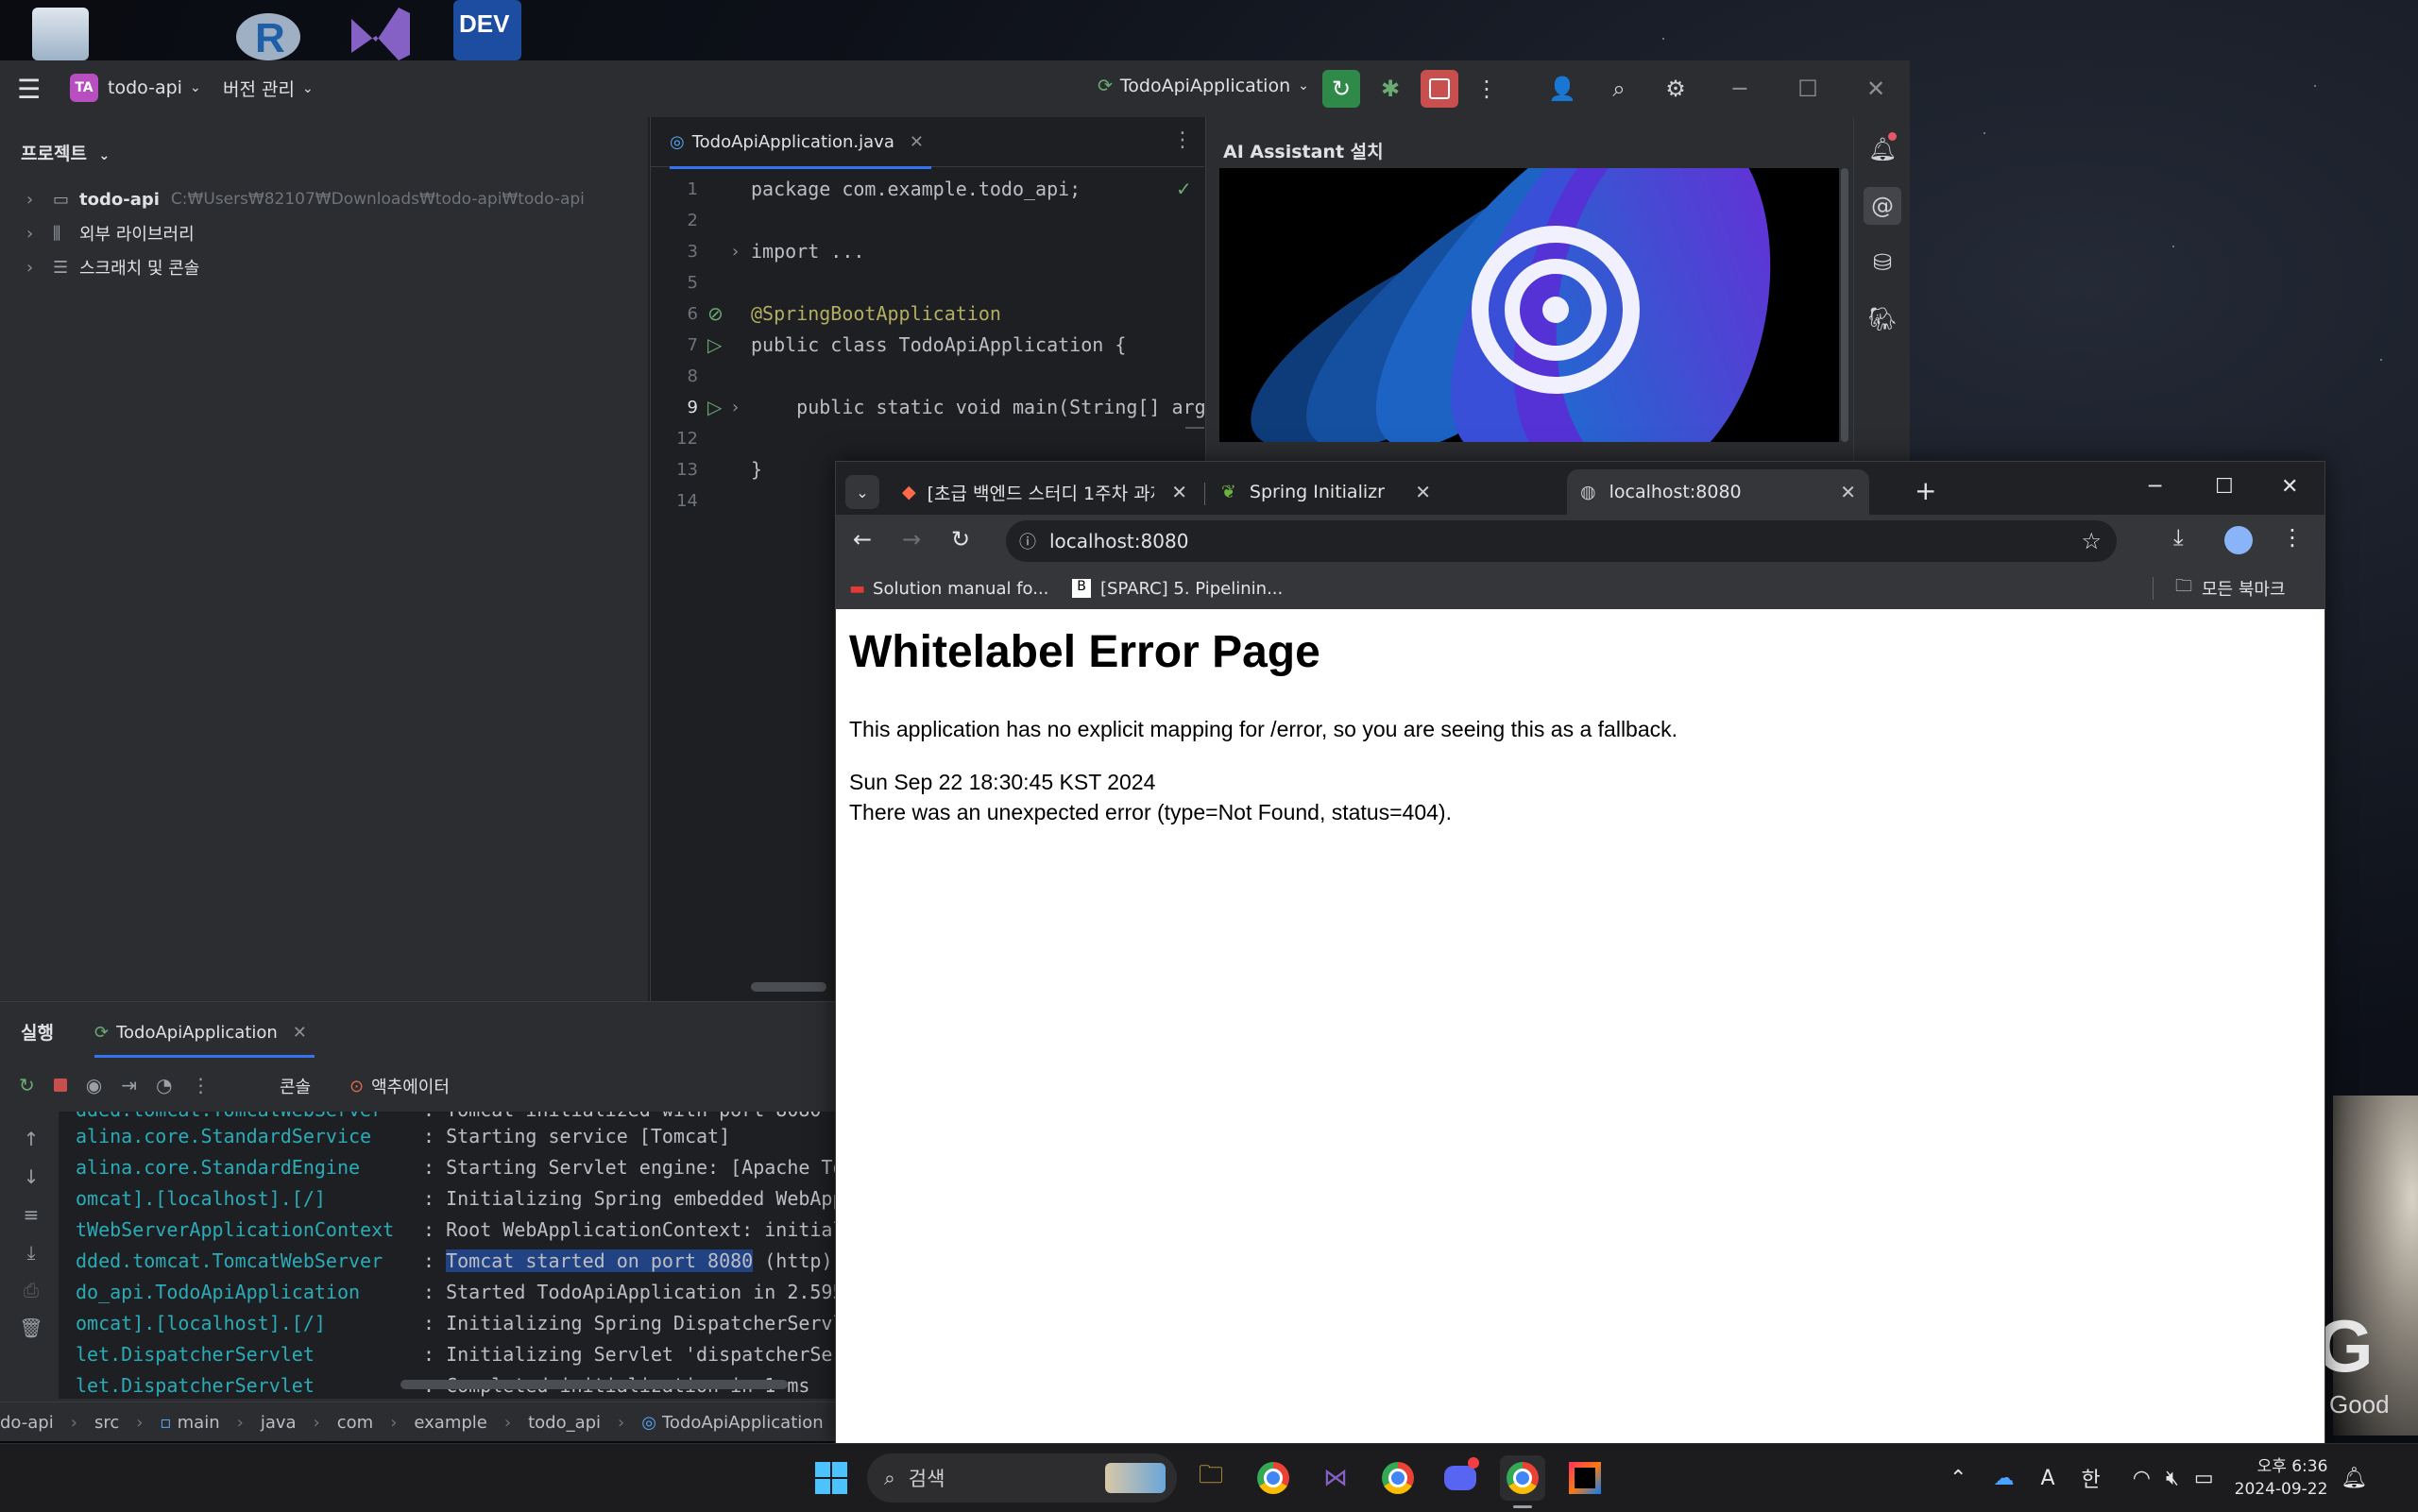 The image size is (2418, 1512). What do you see at coordinates (1845, 305) in the screenshot?
I see `ai-panel-scrollbar` at bounding box center [1845, 305].